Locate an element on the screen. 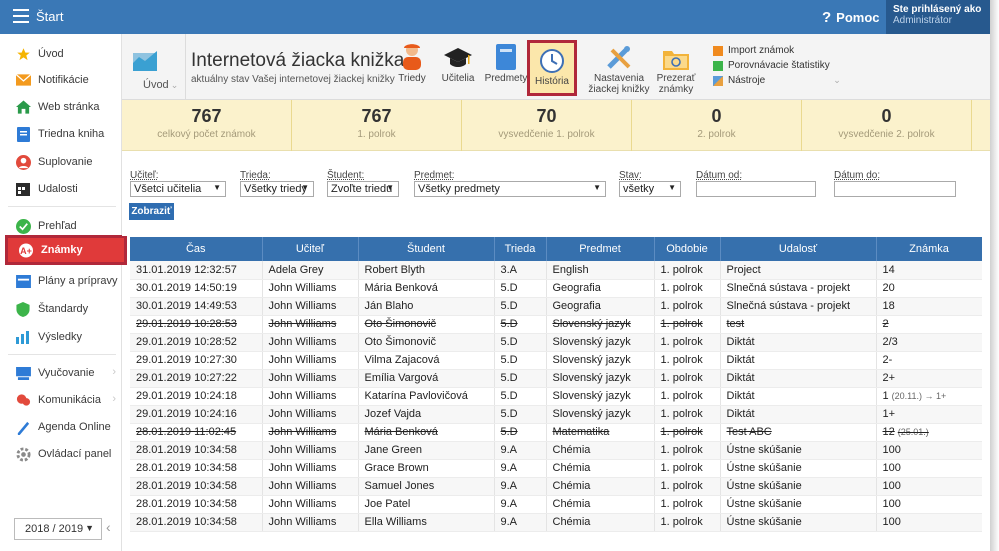 The height and width of the screenshot is (551, 999). bar-chart-icon is located at coordinates (23, 337).